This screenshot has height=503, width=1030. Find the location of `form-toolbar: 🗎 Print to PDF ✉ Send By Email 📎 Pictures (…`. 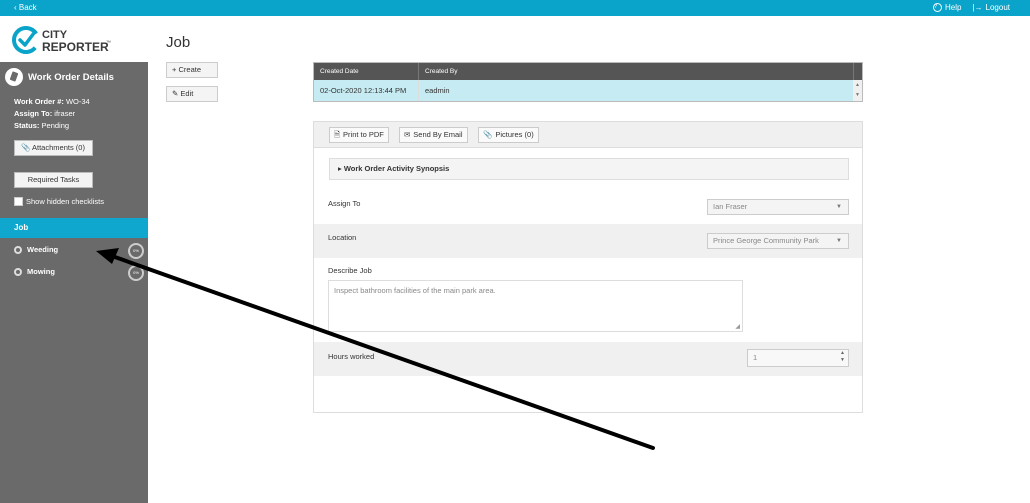

form-toolbar: 🗎 Print to PDF ✉ Send By Email 📎 Pictures (… is located at coordinates (588, 135).